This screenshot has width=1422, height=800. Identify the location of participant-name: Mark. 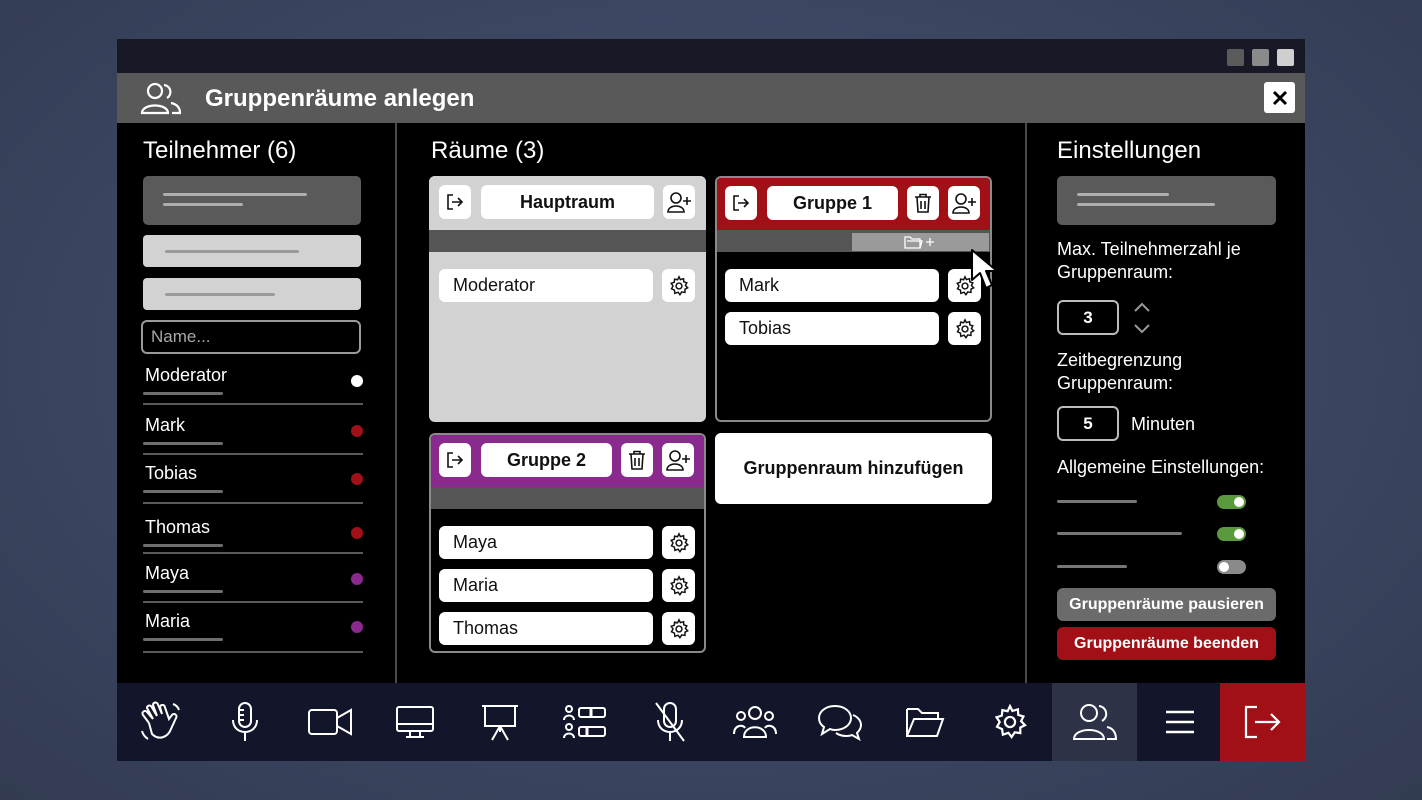
(165, 425).